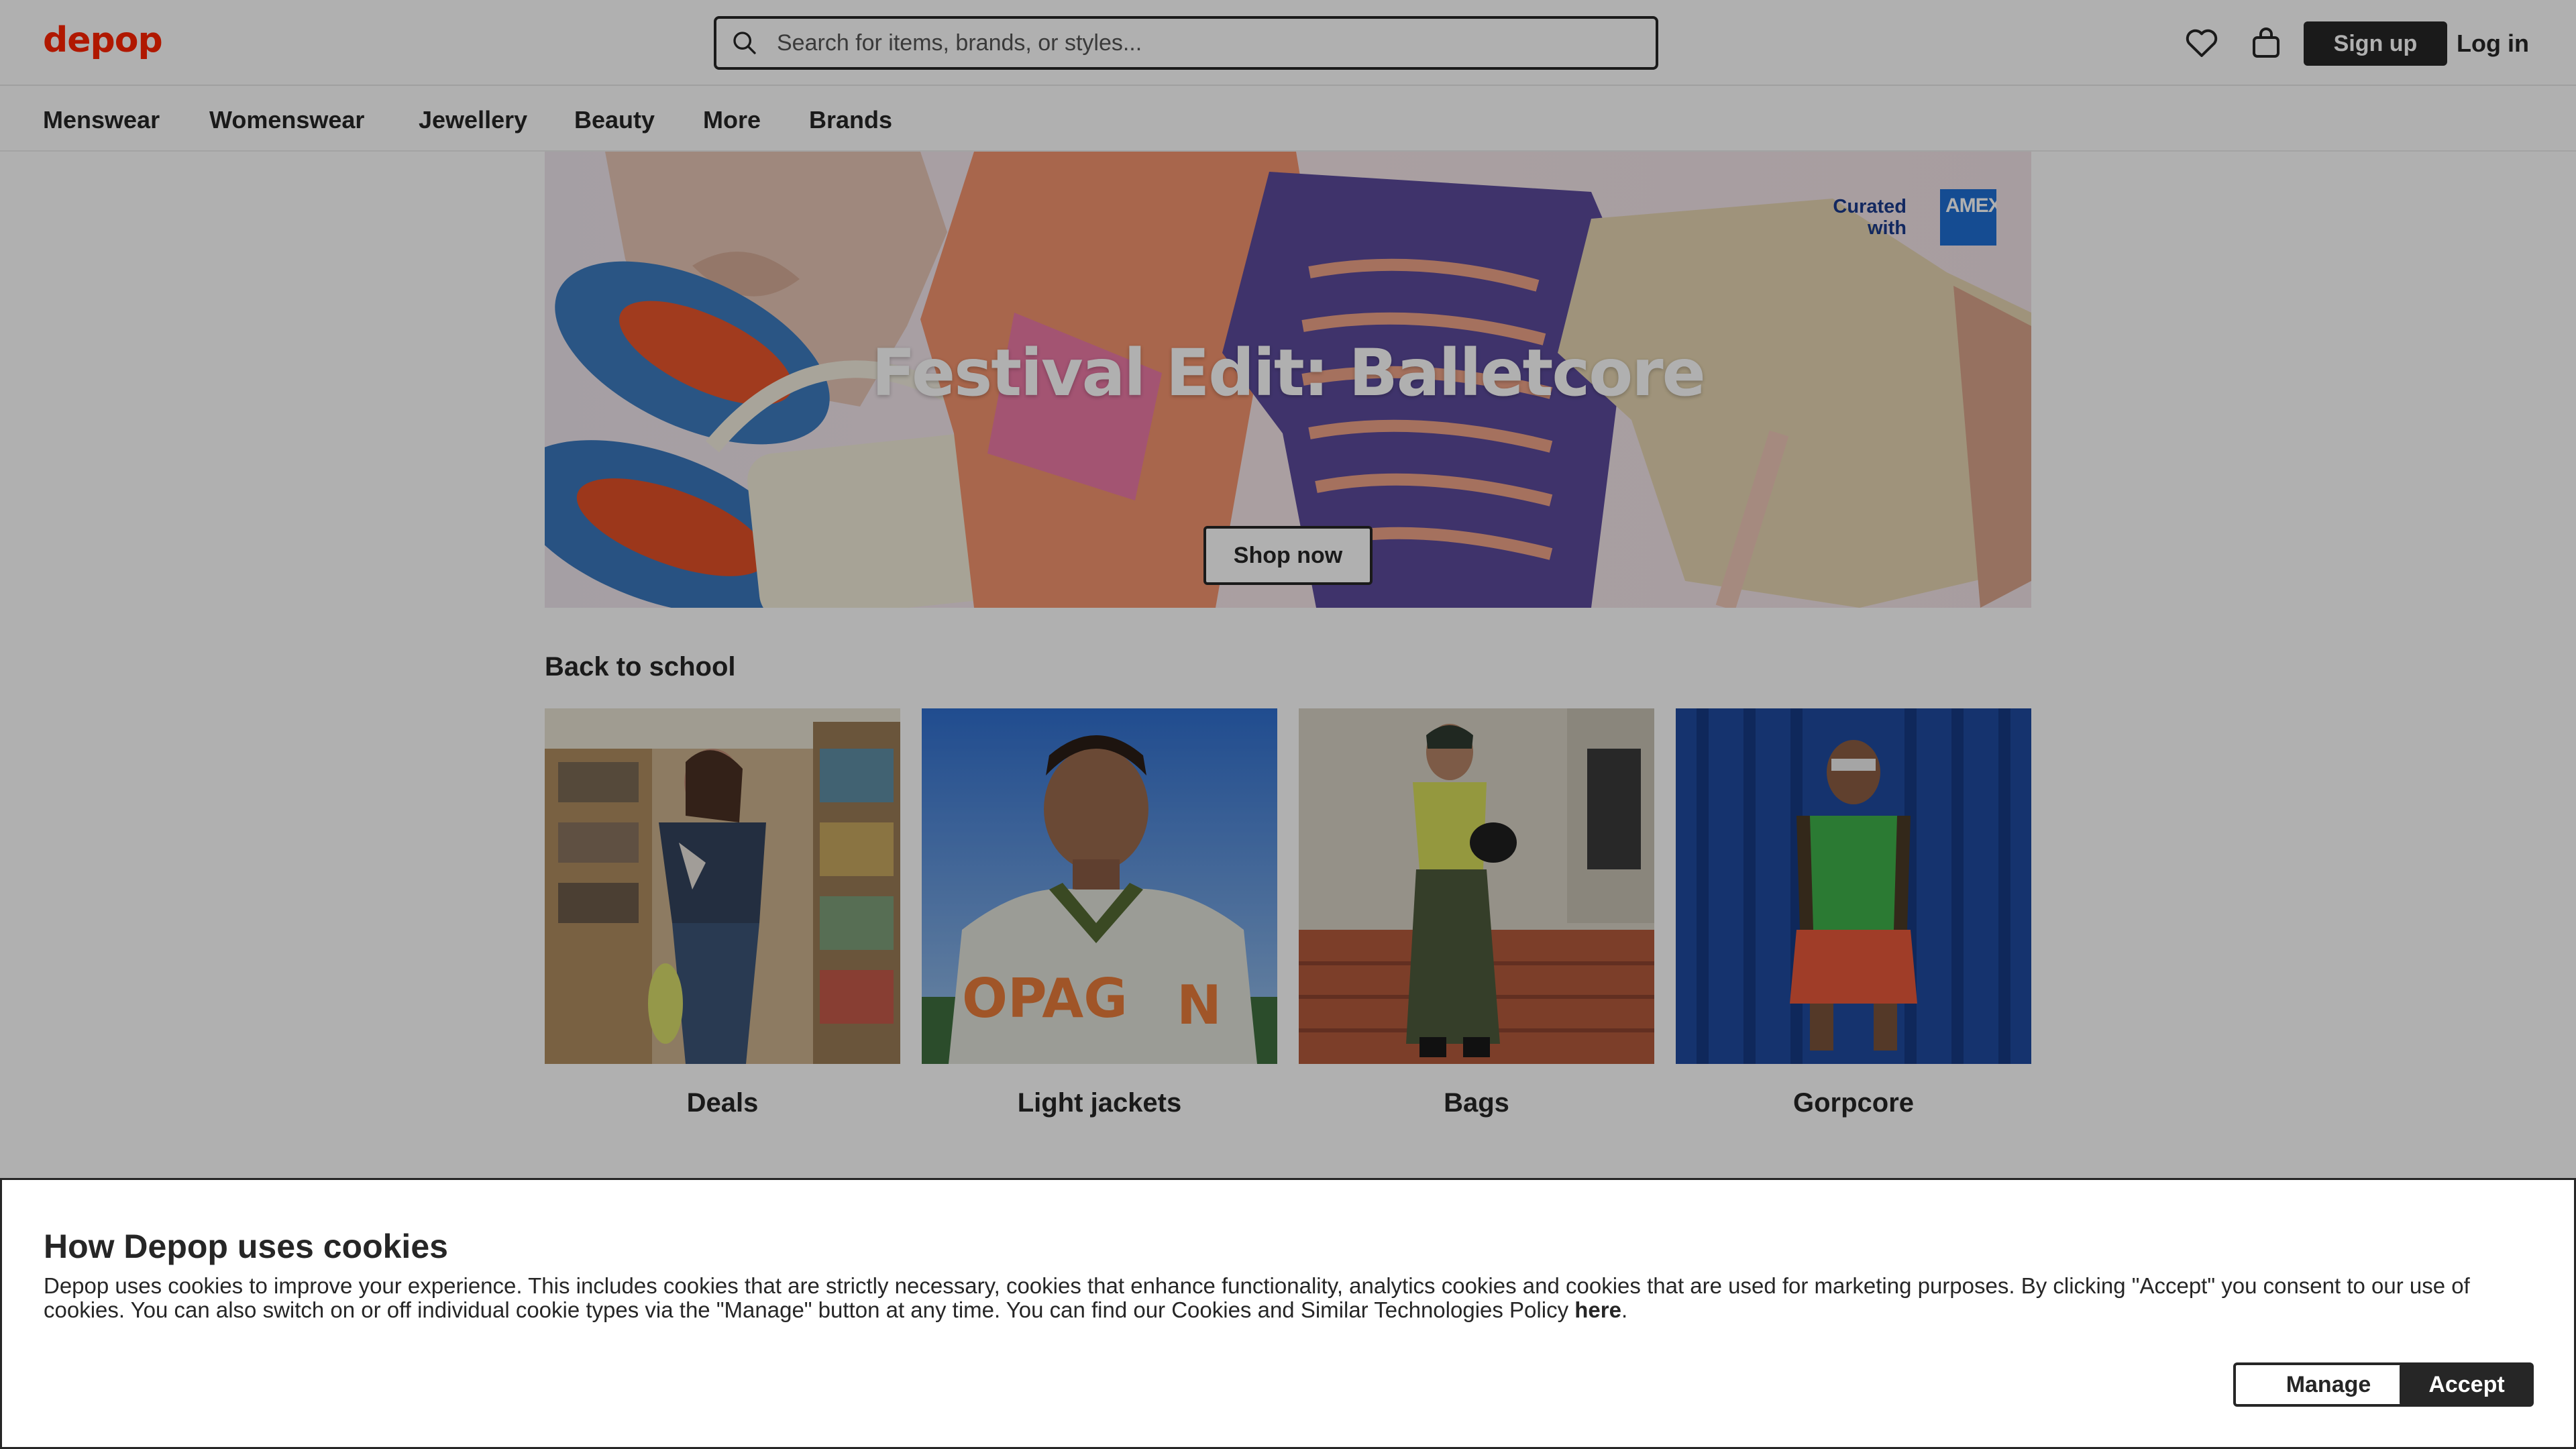 This screenshot has height=1449, width=2576. I want to click on nav-menswear: Menswear, so click(101, 120).